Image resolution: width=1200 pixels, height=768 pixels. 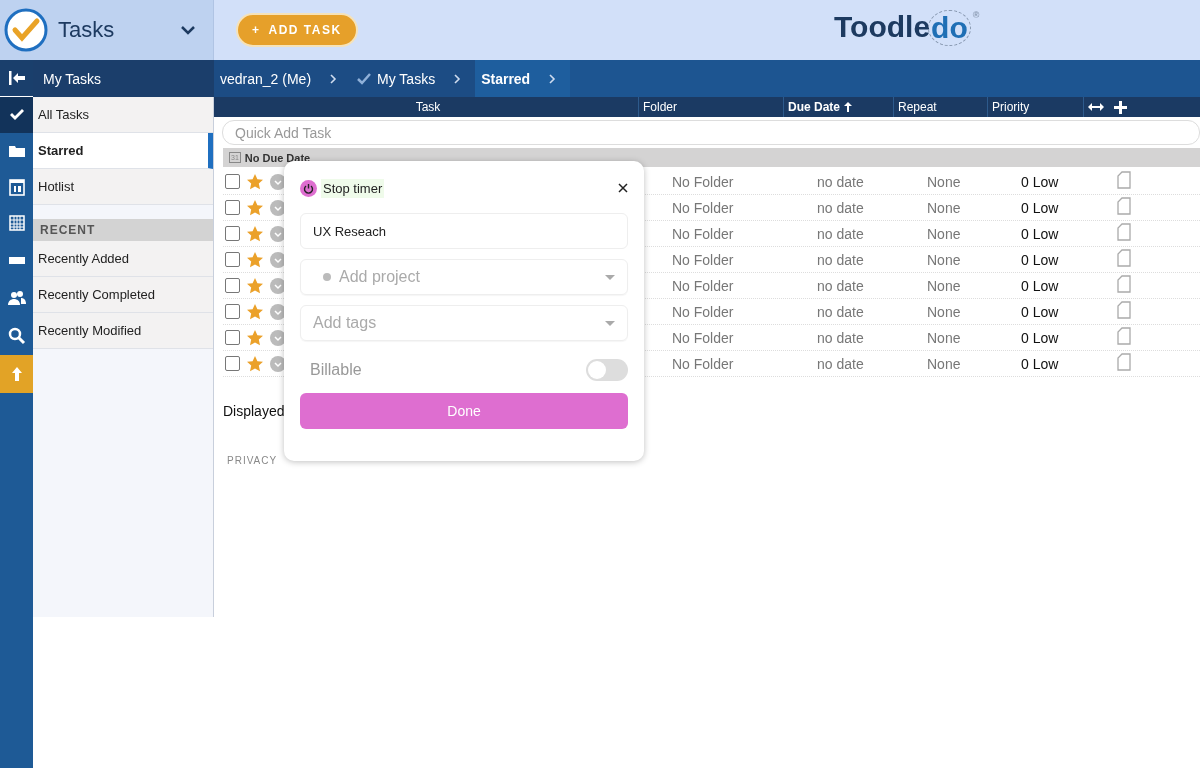 I want to click on sidebar-item: Recently Completed, so click(x=123, y=295).